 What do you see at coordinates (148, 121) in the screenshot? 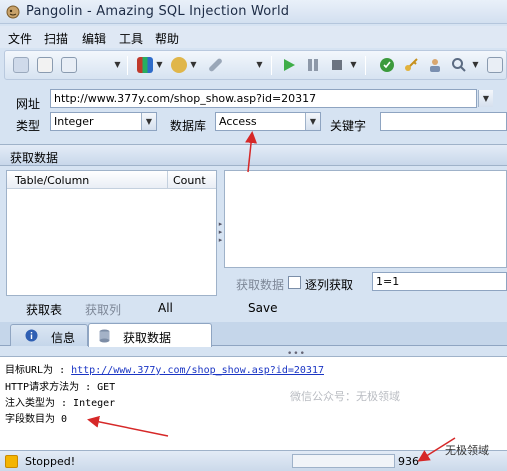
I see `type-dropdown-icon: ▼` at bounding box center [148, 121].